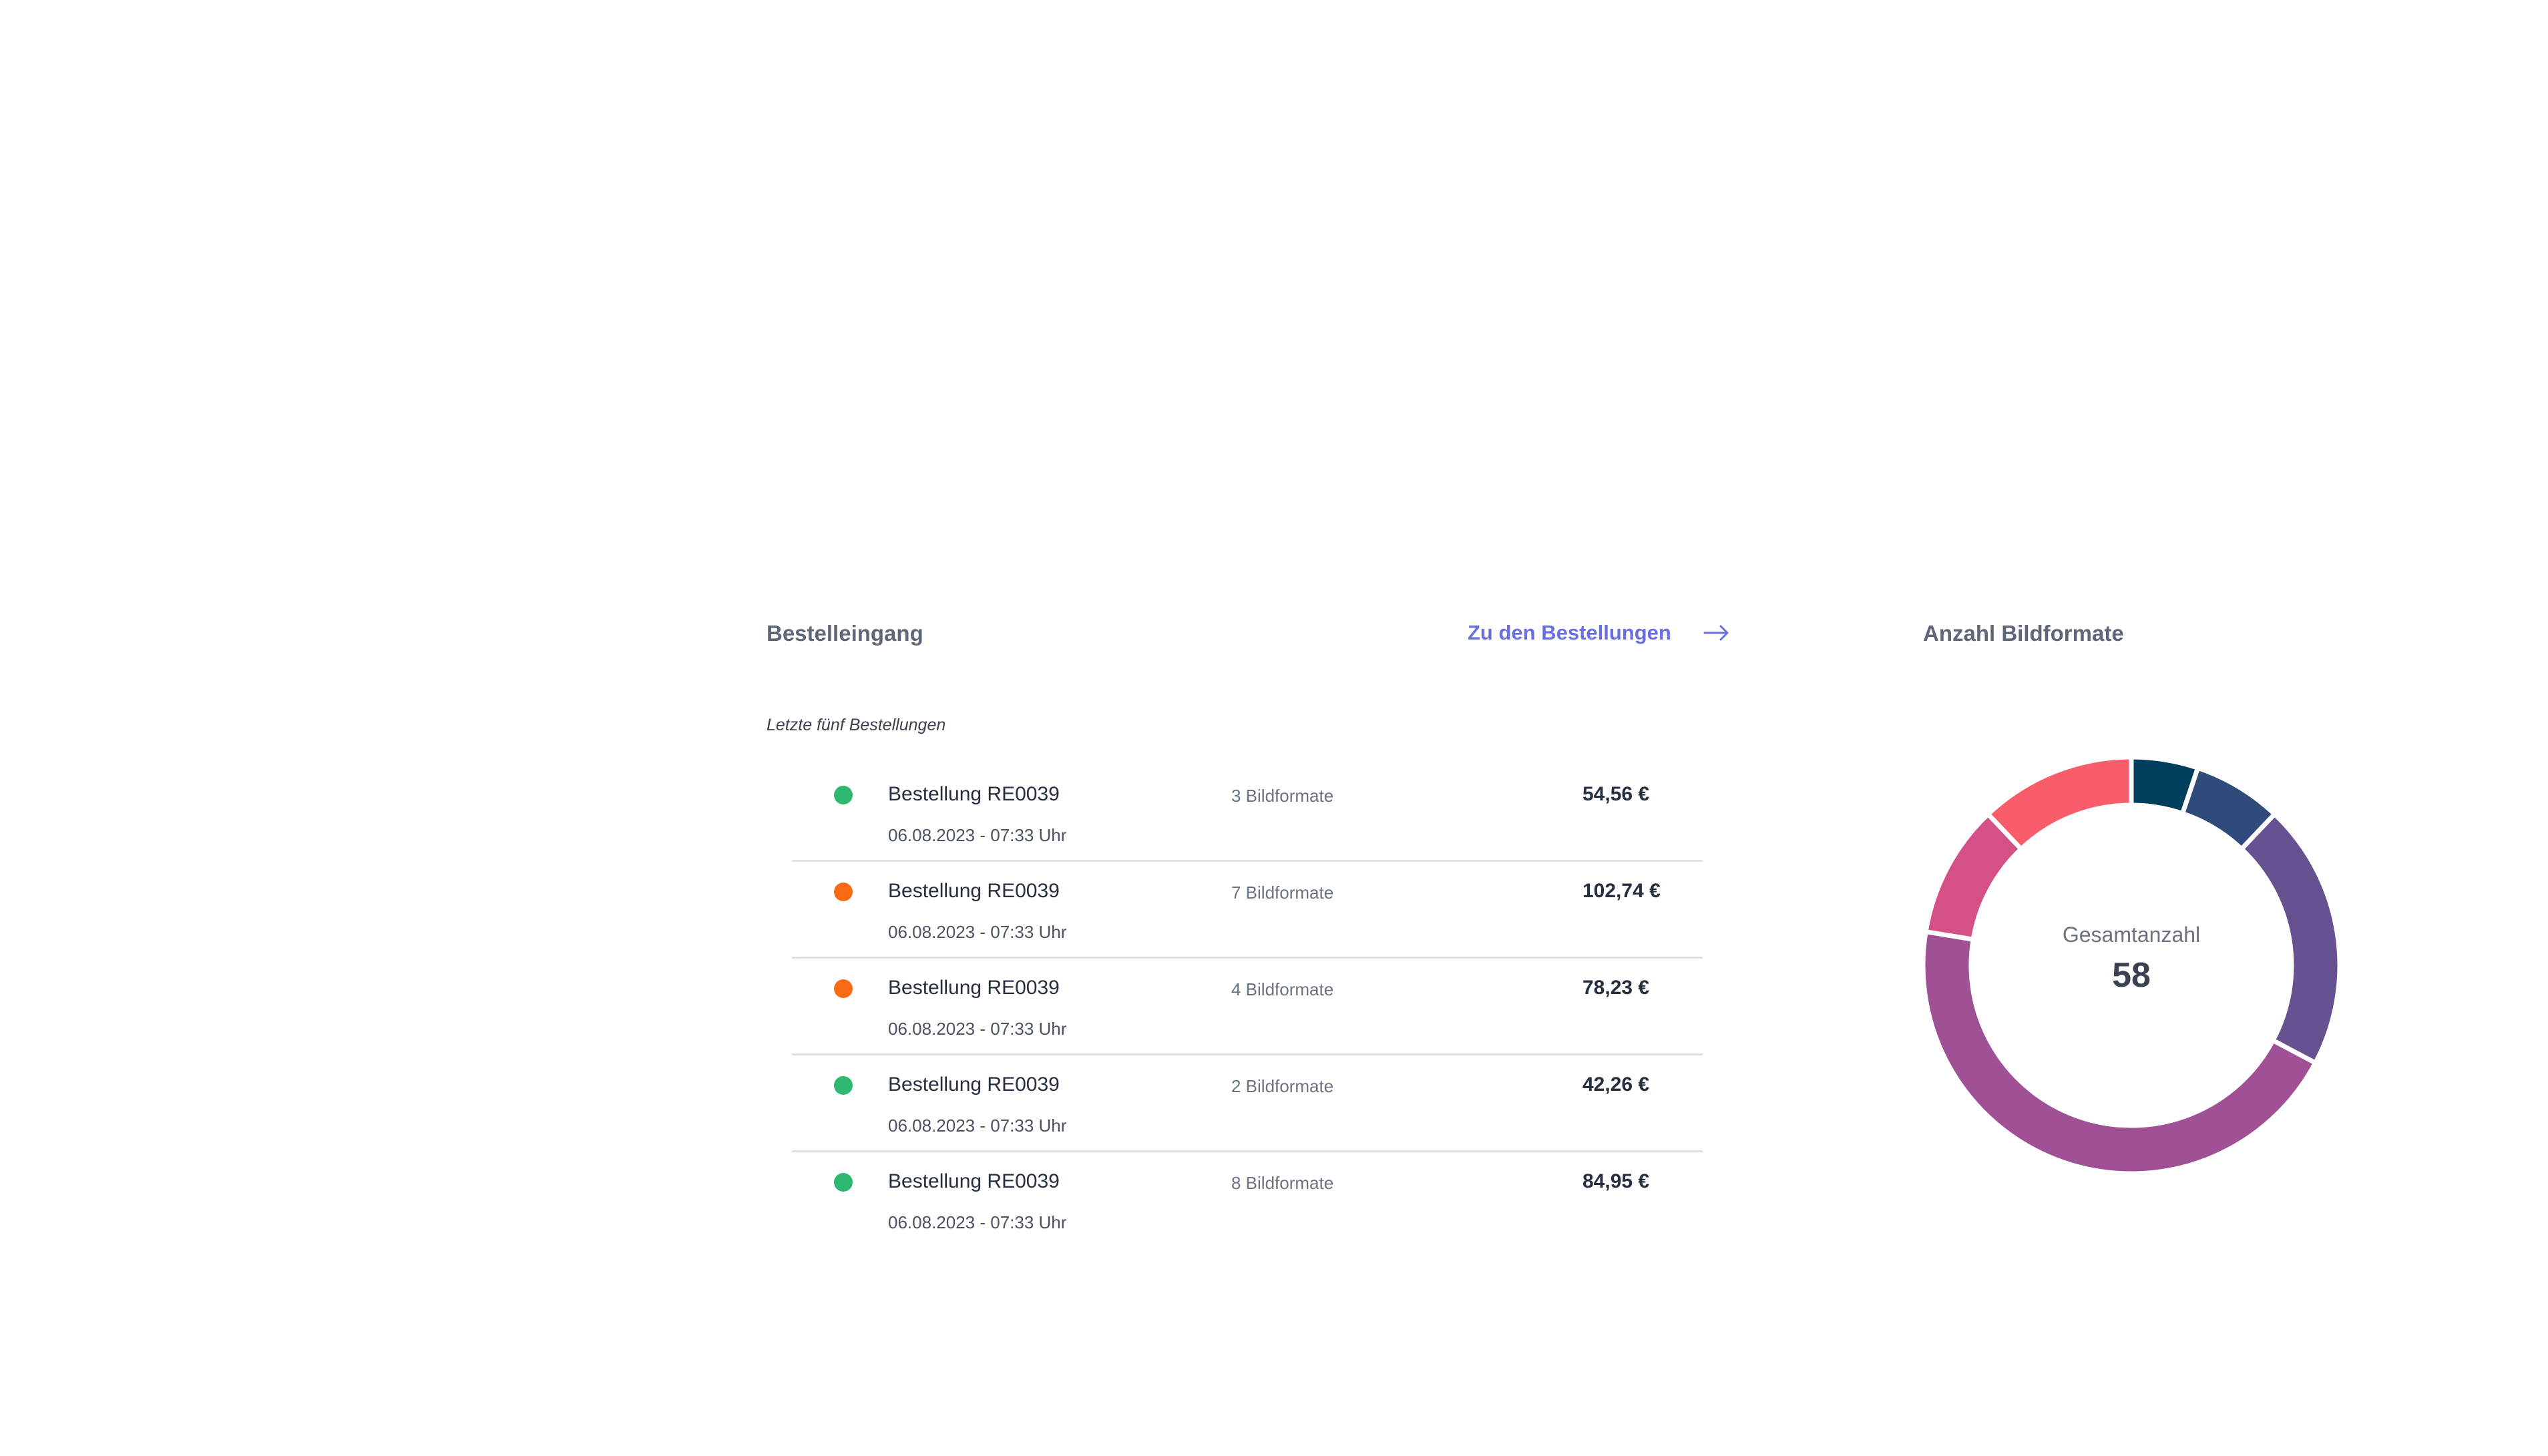 Image resolution: width=2548 pixels, height=1456 pixels. Describe the element at coordinates (845, 633) in the screenshot. I see `orders-section-title: Bestelleingang` at that location.